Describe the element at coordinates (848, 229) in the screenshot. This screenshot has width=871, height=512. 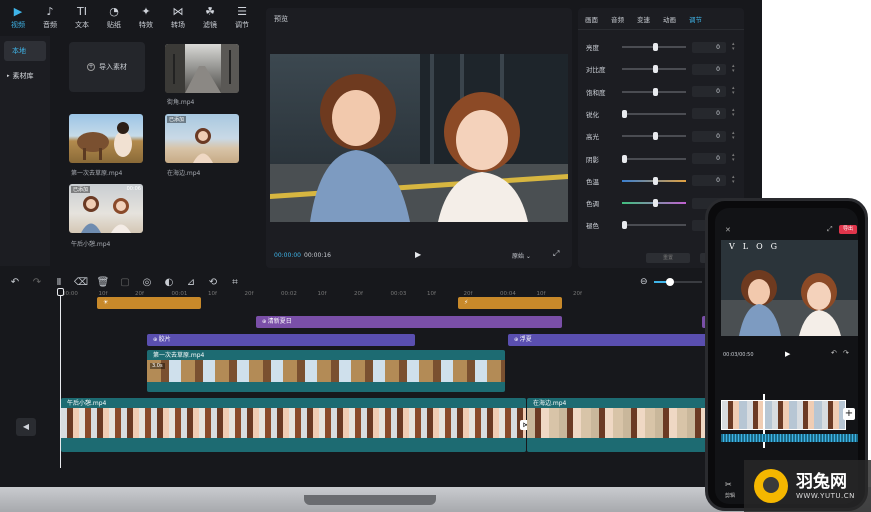
I see `phone-export-button: 导出` at that location.